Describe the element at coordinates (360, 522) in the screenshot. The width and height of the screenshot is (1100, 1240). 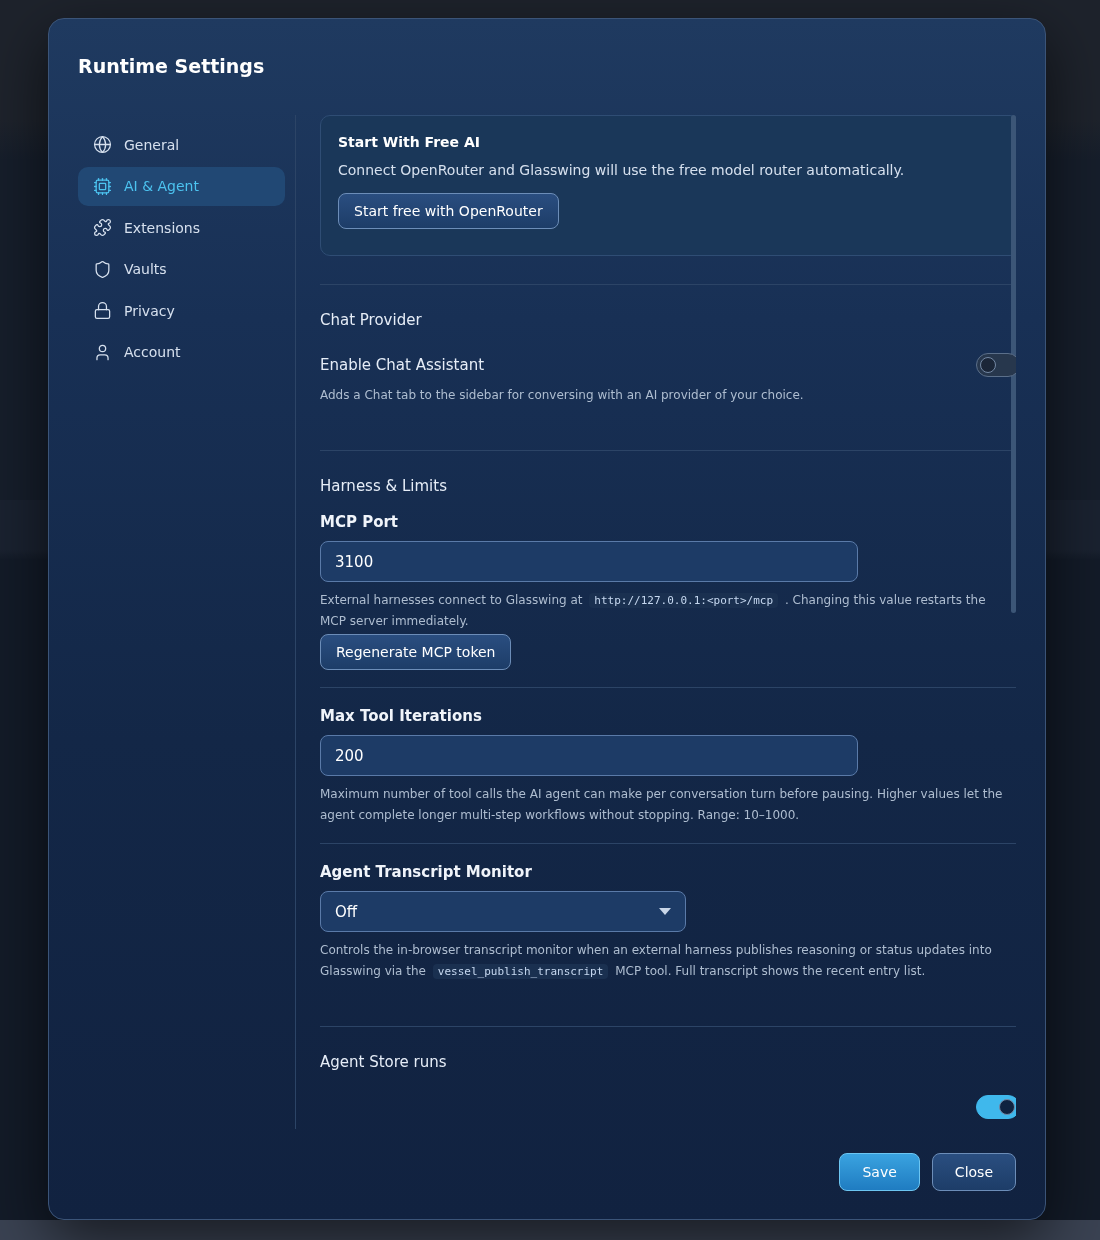
I see `field-label: MCP Port` at that location.